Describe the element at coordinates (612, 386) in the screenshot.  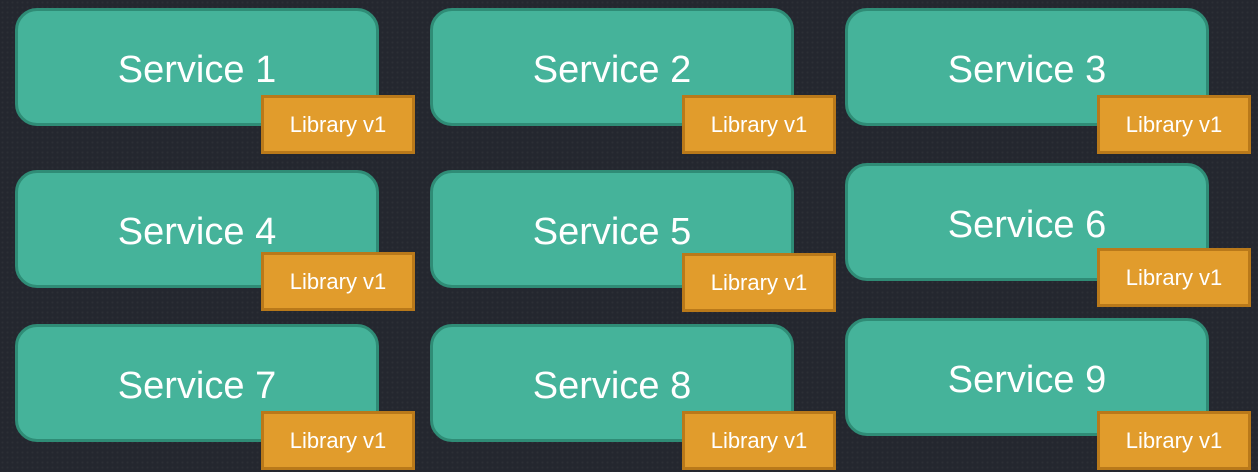
I see `service-label: Service 8` at that location.